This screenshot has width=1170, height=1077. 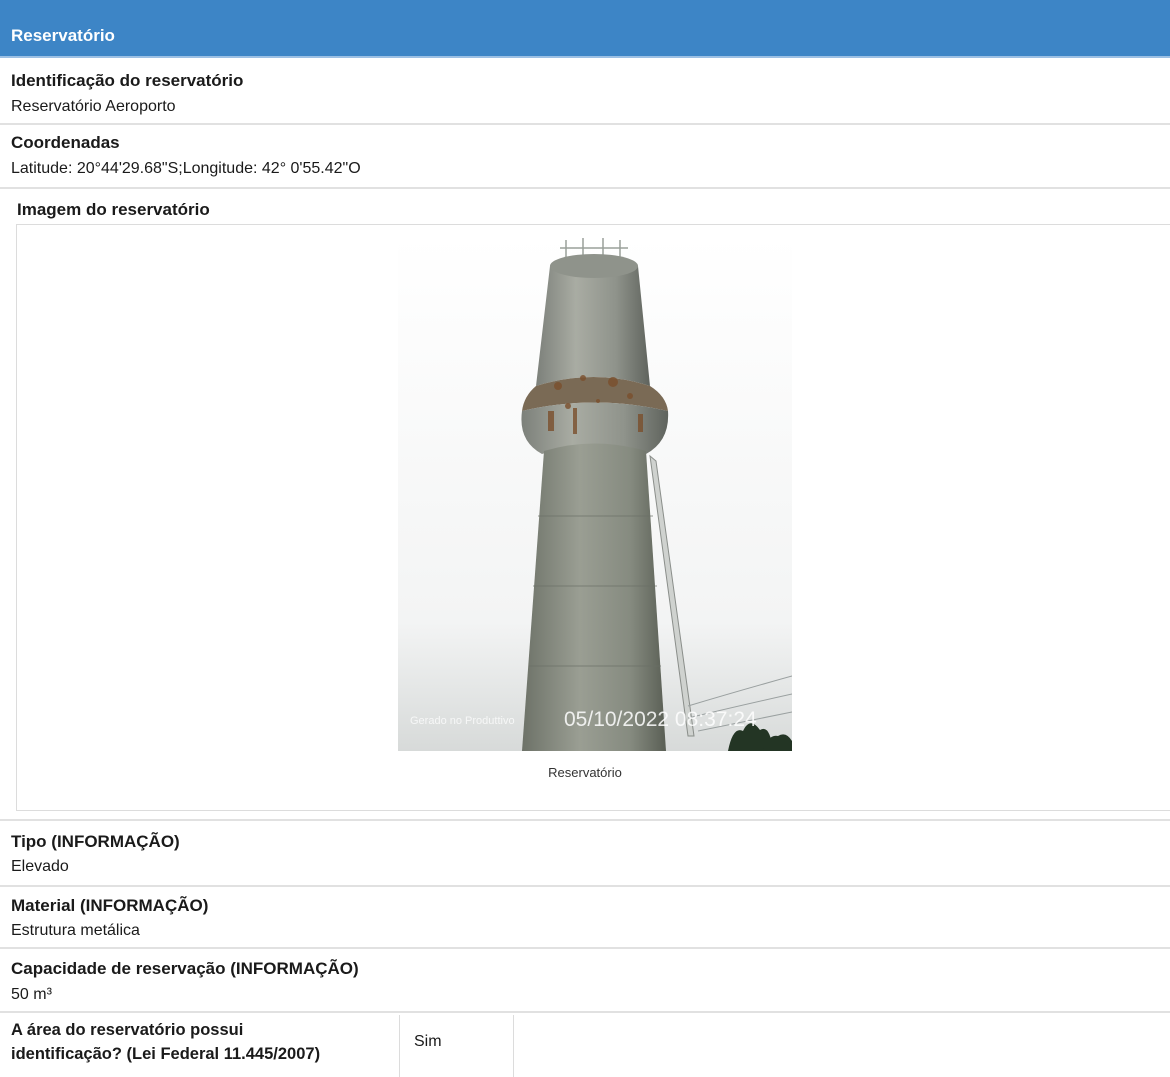 What do you see at coordinates (40, 866) in the screenshot?
I see `field-value: Elevado` at bounding box center [40, 866].